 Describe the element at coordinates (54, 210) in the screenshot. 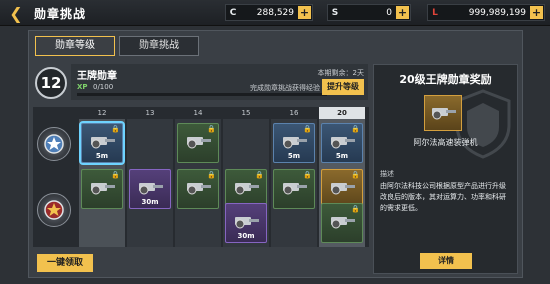

I see `ace-medal-icon` at that location.